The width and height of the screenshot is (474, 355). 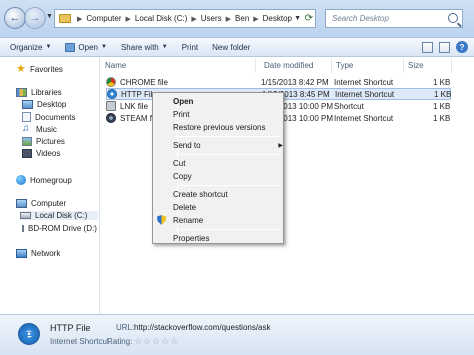 What do you see at coordinates (39, 129) in the screenshot?
I see `nav-music: ♫ Music` at bounding box center [39, 129].